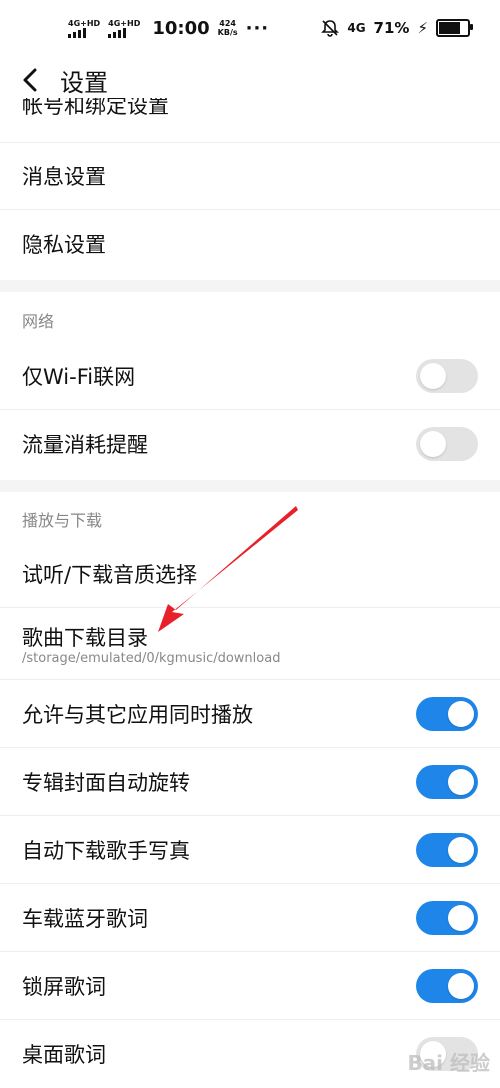 The image size is (500, 1088). Describe the element at coordinates (95, 108) in the screenshot. I see `settings-row-label: 帐号和绑定设置` at that location.